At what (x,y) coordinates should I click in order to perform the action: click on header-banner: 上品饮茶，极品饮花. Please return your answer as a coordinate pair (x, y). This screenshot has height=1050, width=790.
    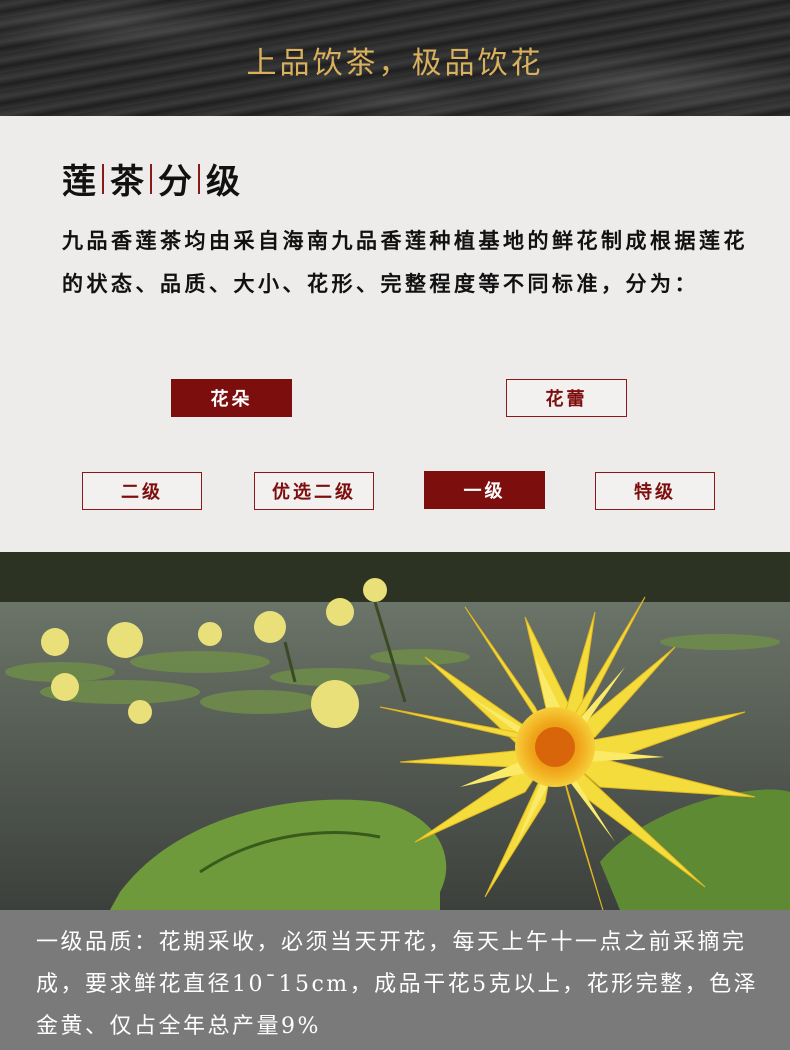
    Looking at the image, I should click on (395, 58).